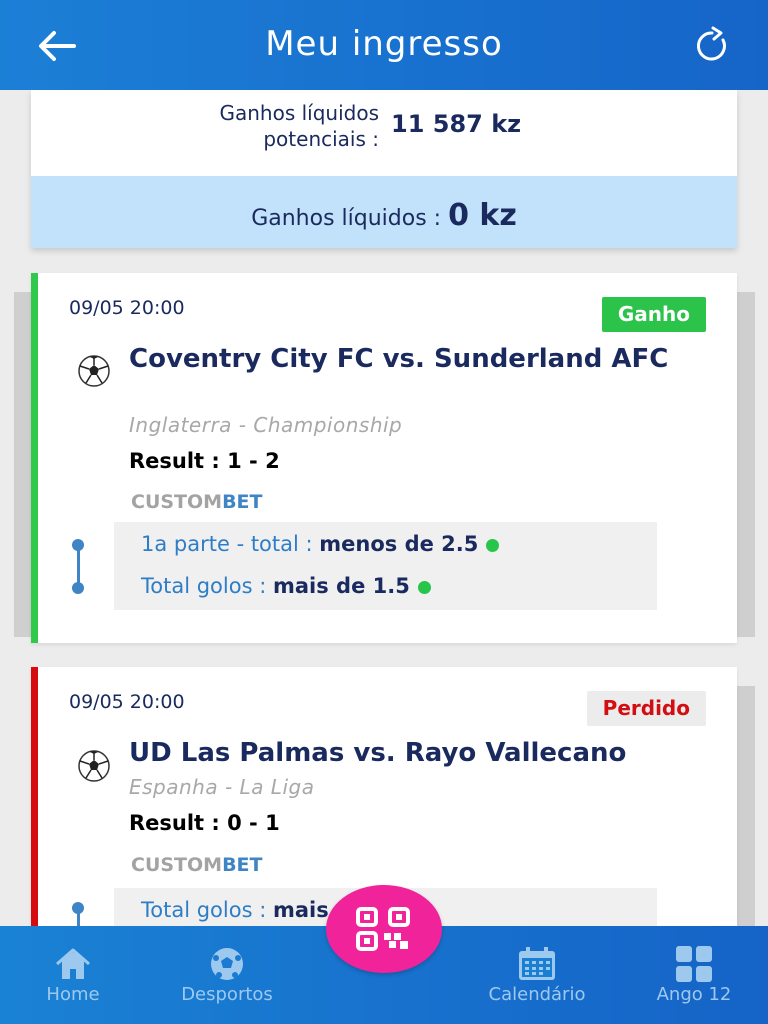 This screenshot has height=1024, width=768. I want to click on selection-row: Total golos : mais de 1.5, so click(286, 586).